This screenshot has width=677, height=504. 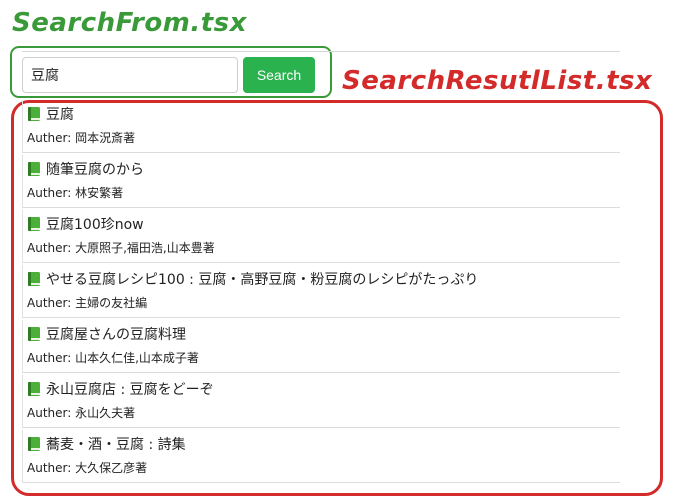 What do you see at coordinates (145, 248) in the screenshot?
I see `author-name: 大原照子,福田浩,山本豊著` at bounding box center [145, 248].